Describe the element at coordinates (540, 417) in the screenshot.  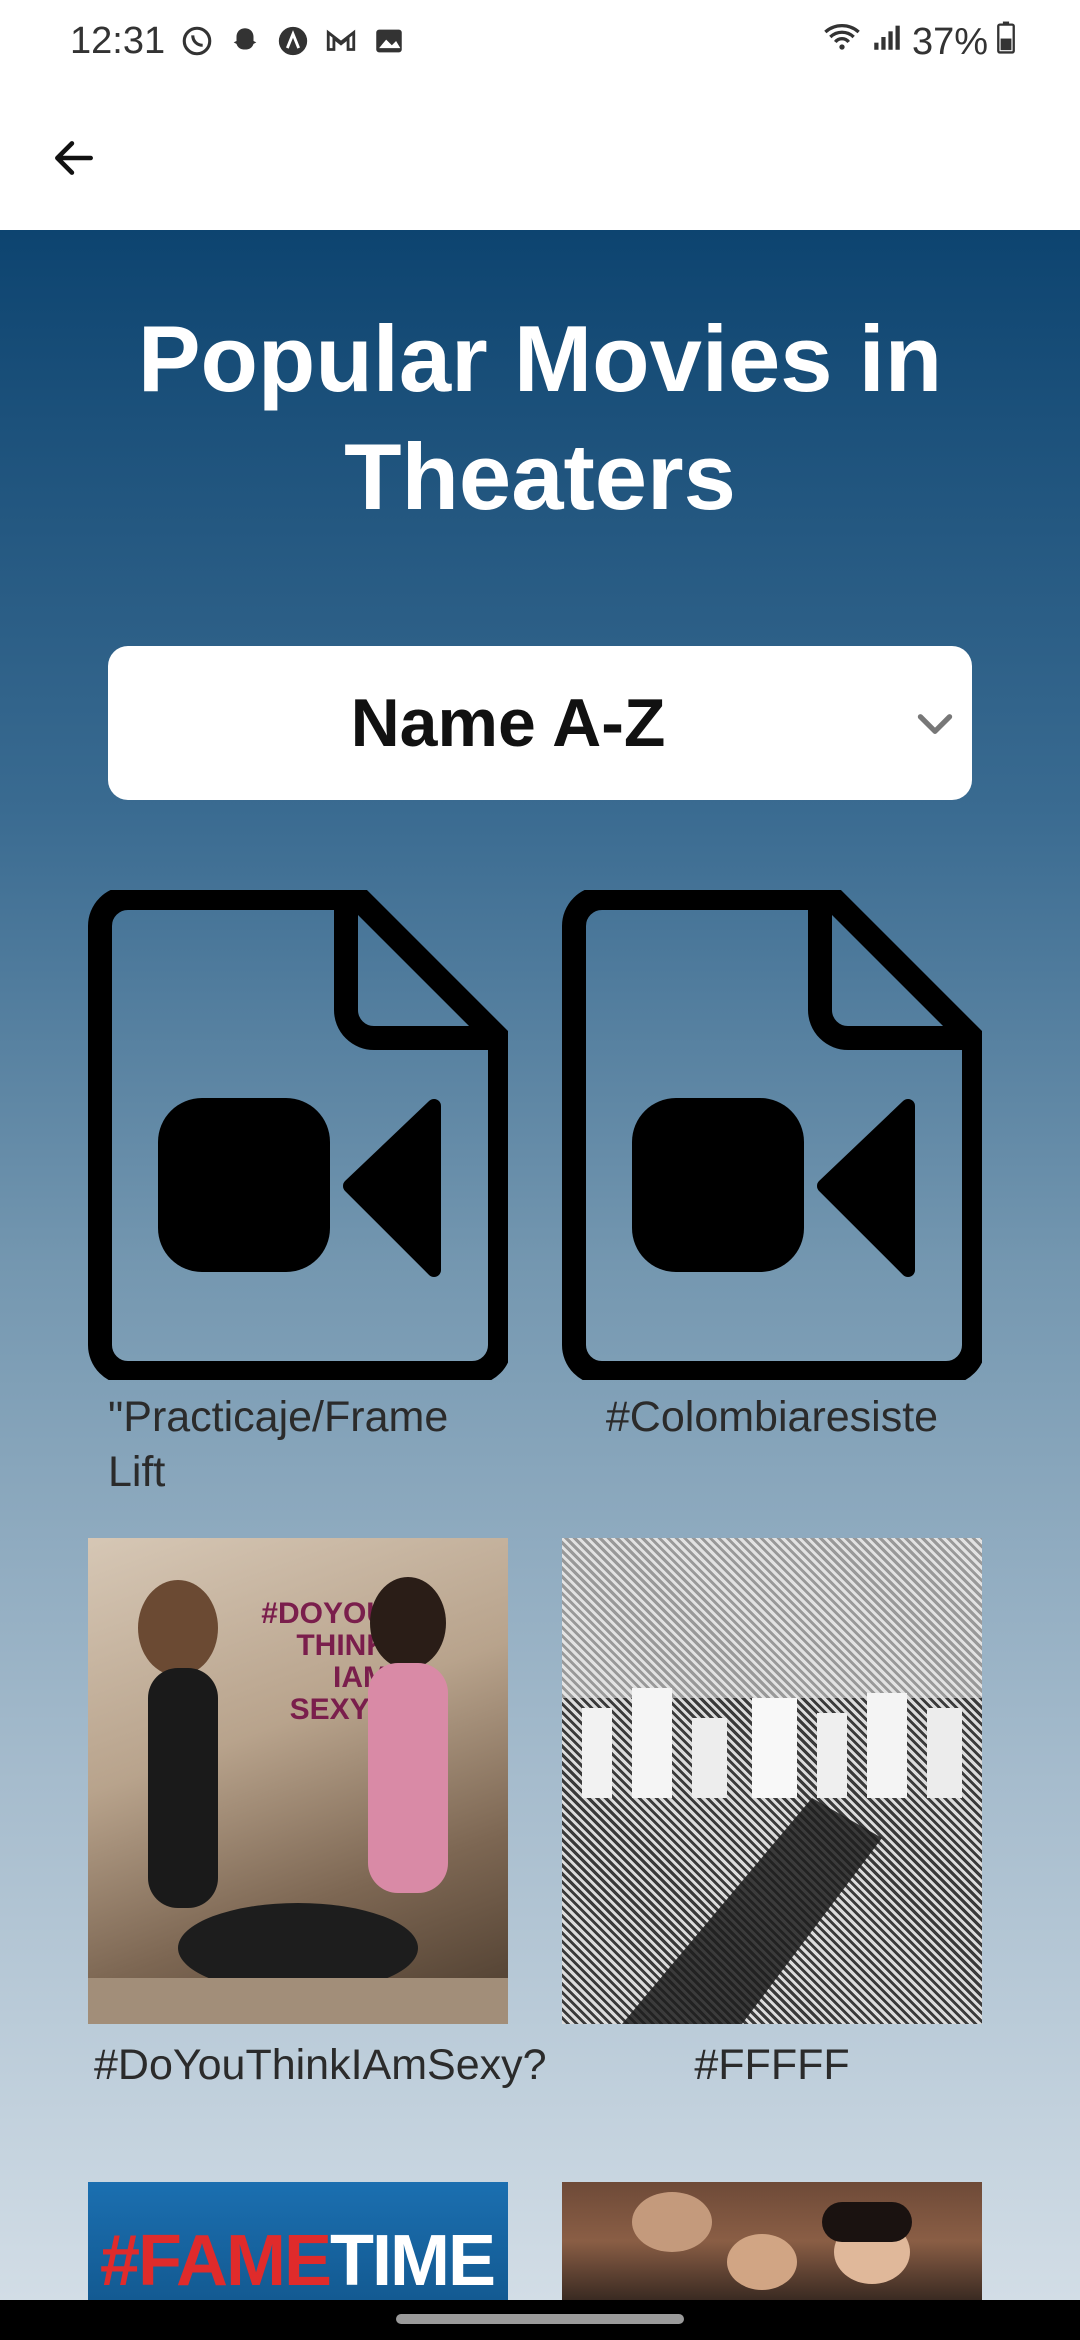
I see `page-title: Popular Movies in Theaters` at that location.